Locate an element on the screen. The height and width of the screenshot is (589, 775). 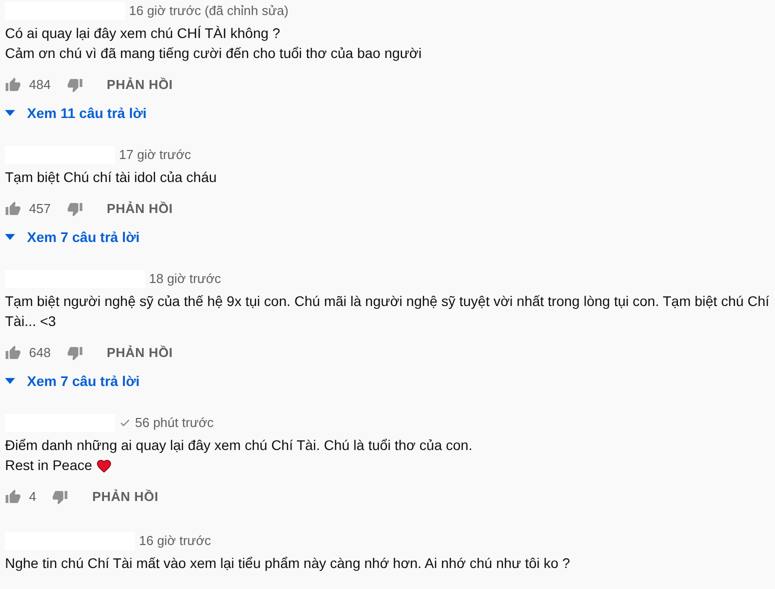
comment-text: Rest in Peace is located at coordinates (48, 465).